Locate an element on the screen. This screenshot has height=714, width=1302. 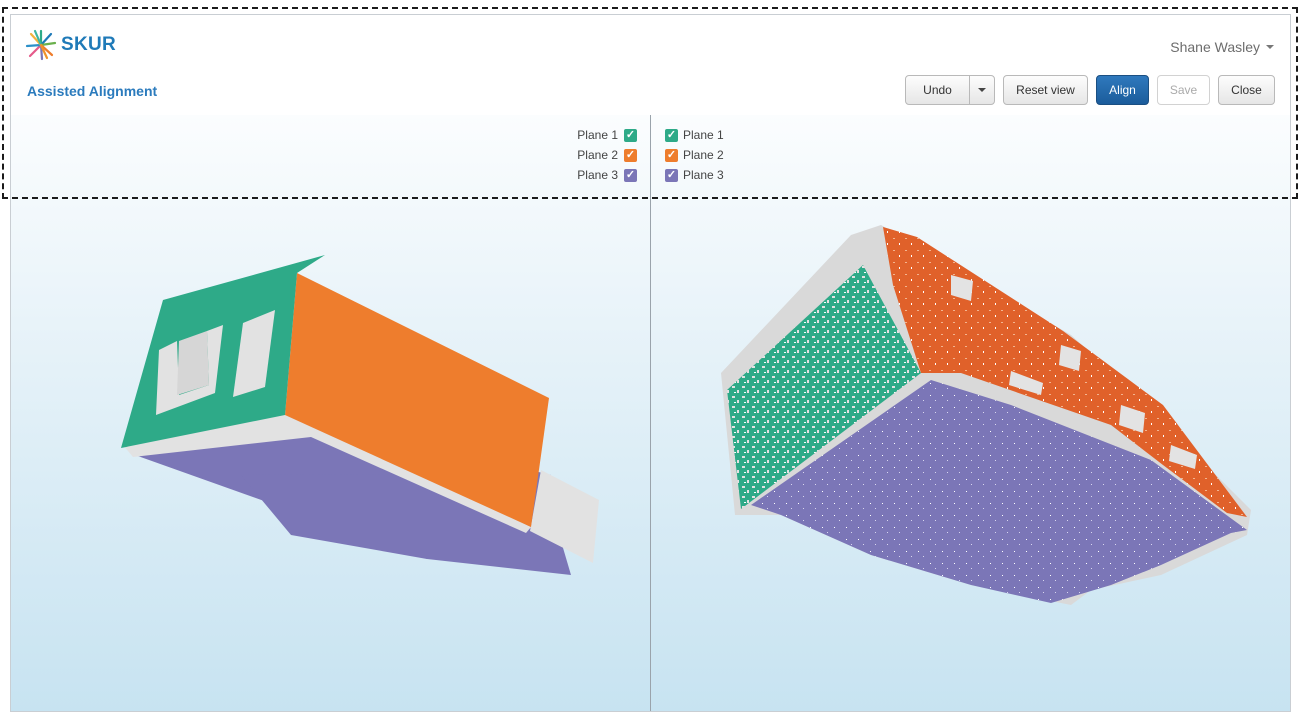
left-plane-legend: Plane 1 ✓ Plane 2 ✓ Plane 3 ✓ is located at coordinates (607, 155).